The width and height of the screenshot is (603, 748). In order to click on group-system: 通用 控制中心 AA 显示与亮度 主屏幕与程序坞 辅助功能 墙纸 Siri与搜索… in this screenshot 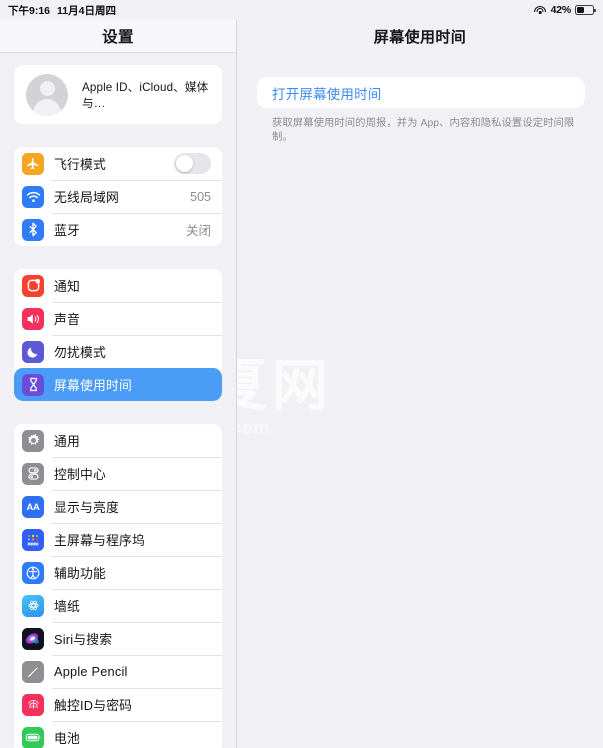, I will do `click(118, 586)`.